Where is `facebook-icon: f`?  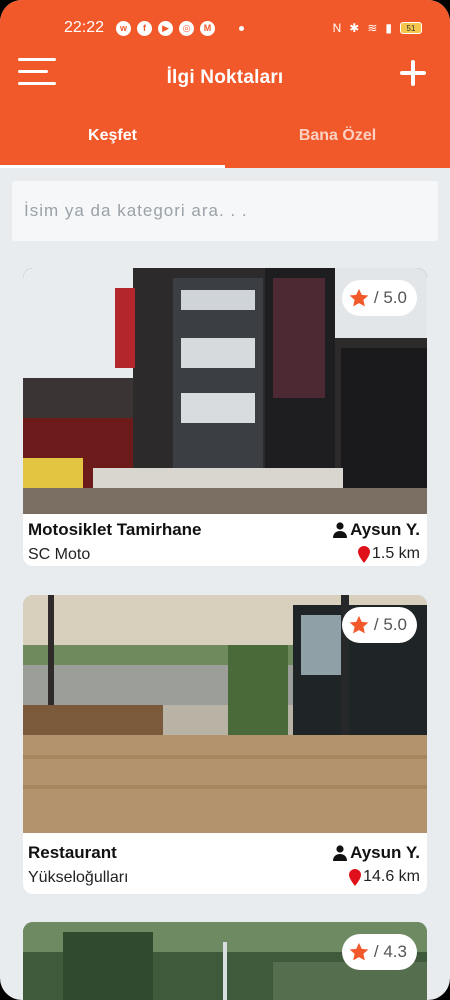 facebook-icon: f is located at coordinates (145, 28).